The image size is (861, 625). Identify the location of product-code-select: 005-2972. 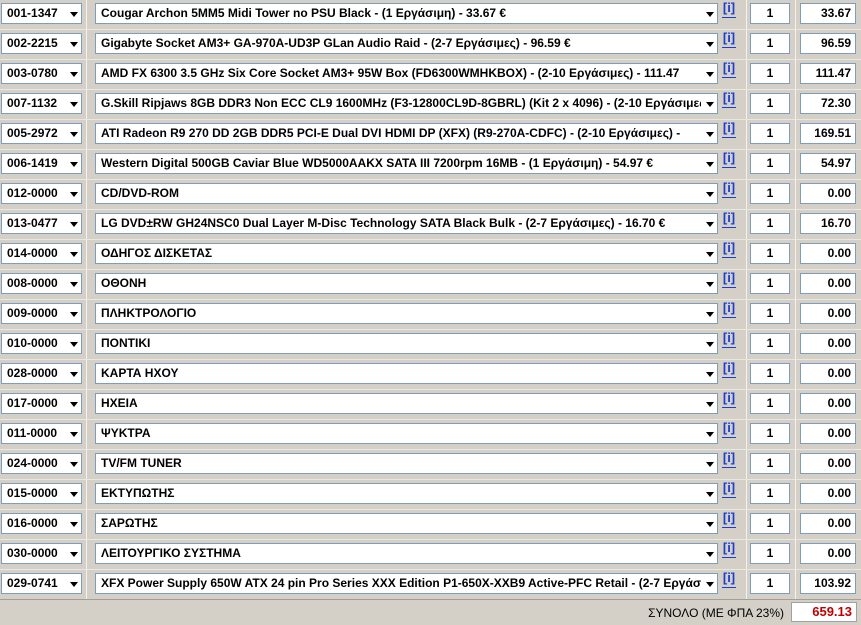
(41, 133).